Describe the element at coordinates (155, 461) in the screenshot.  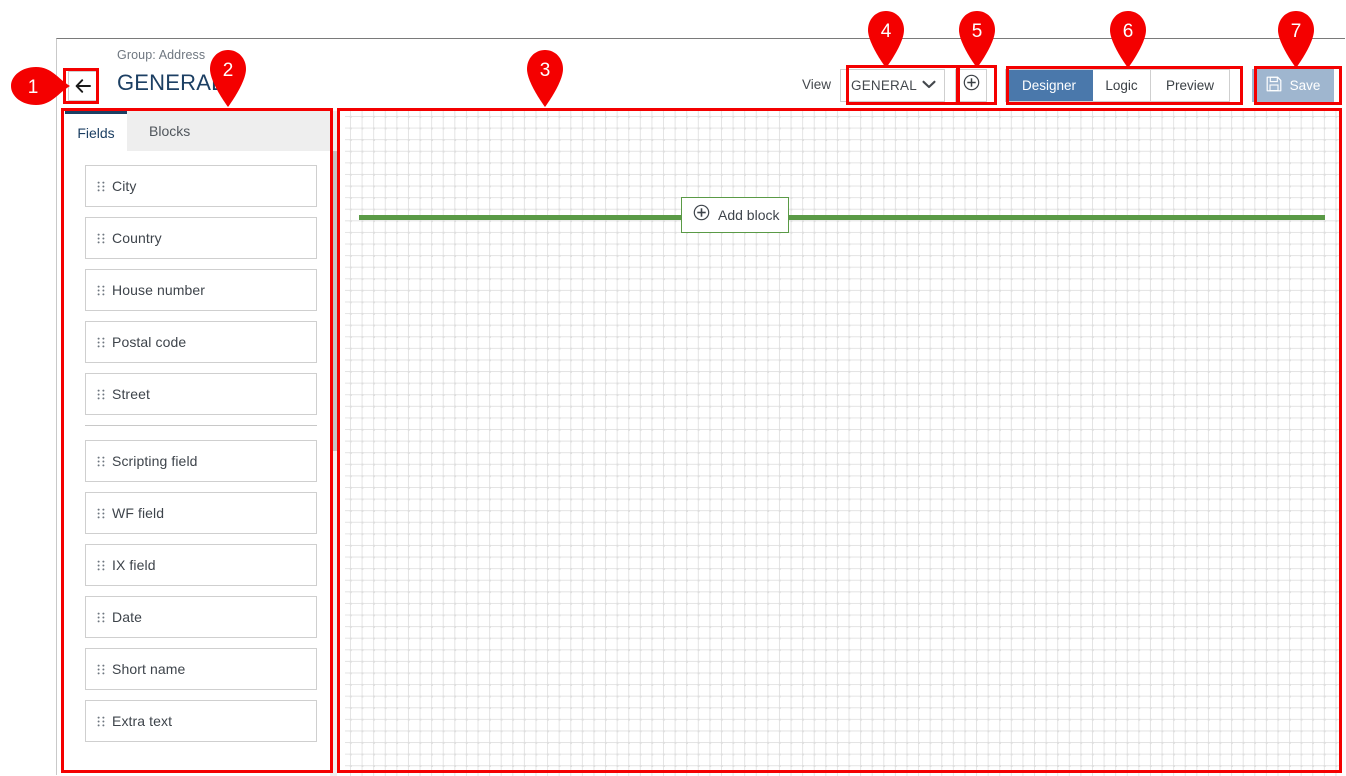
I see `field-label: Scripting field` at that location.